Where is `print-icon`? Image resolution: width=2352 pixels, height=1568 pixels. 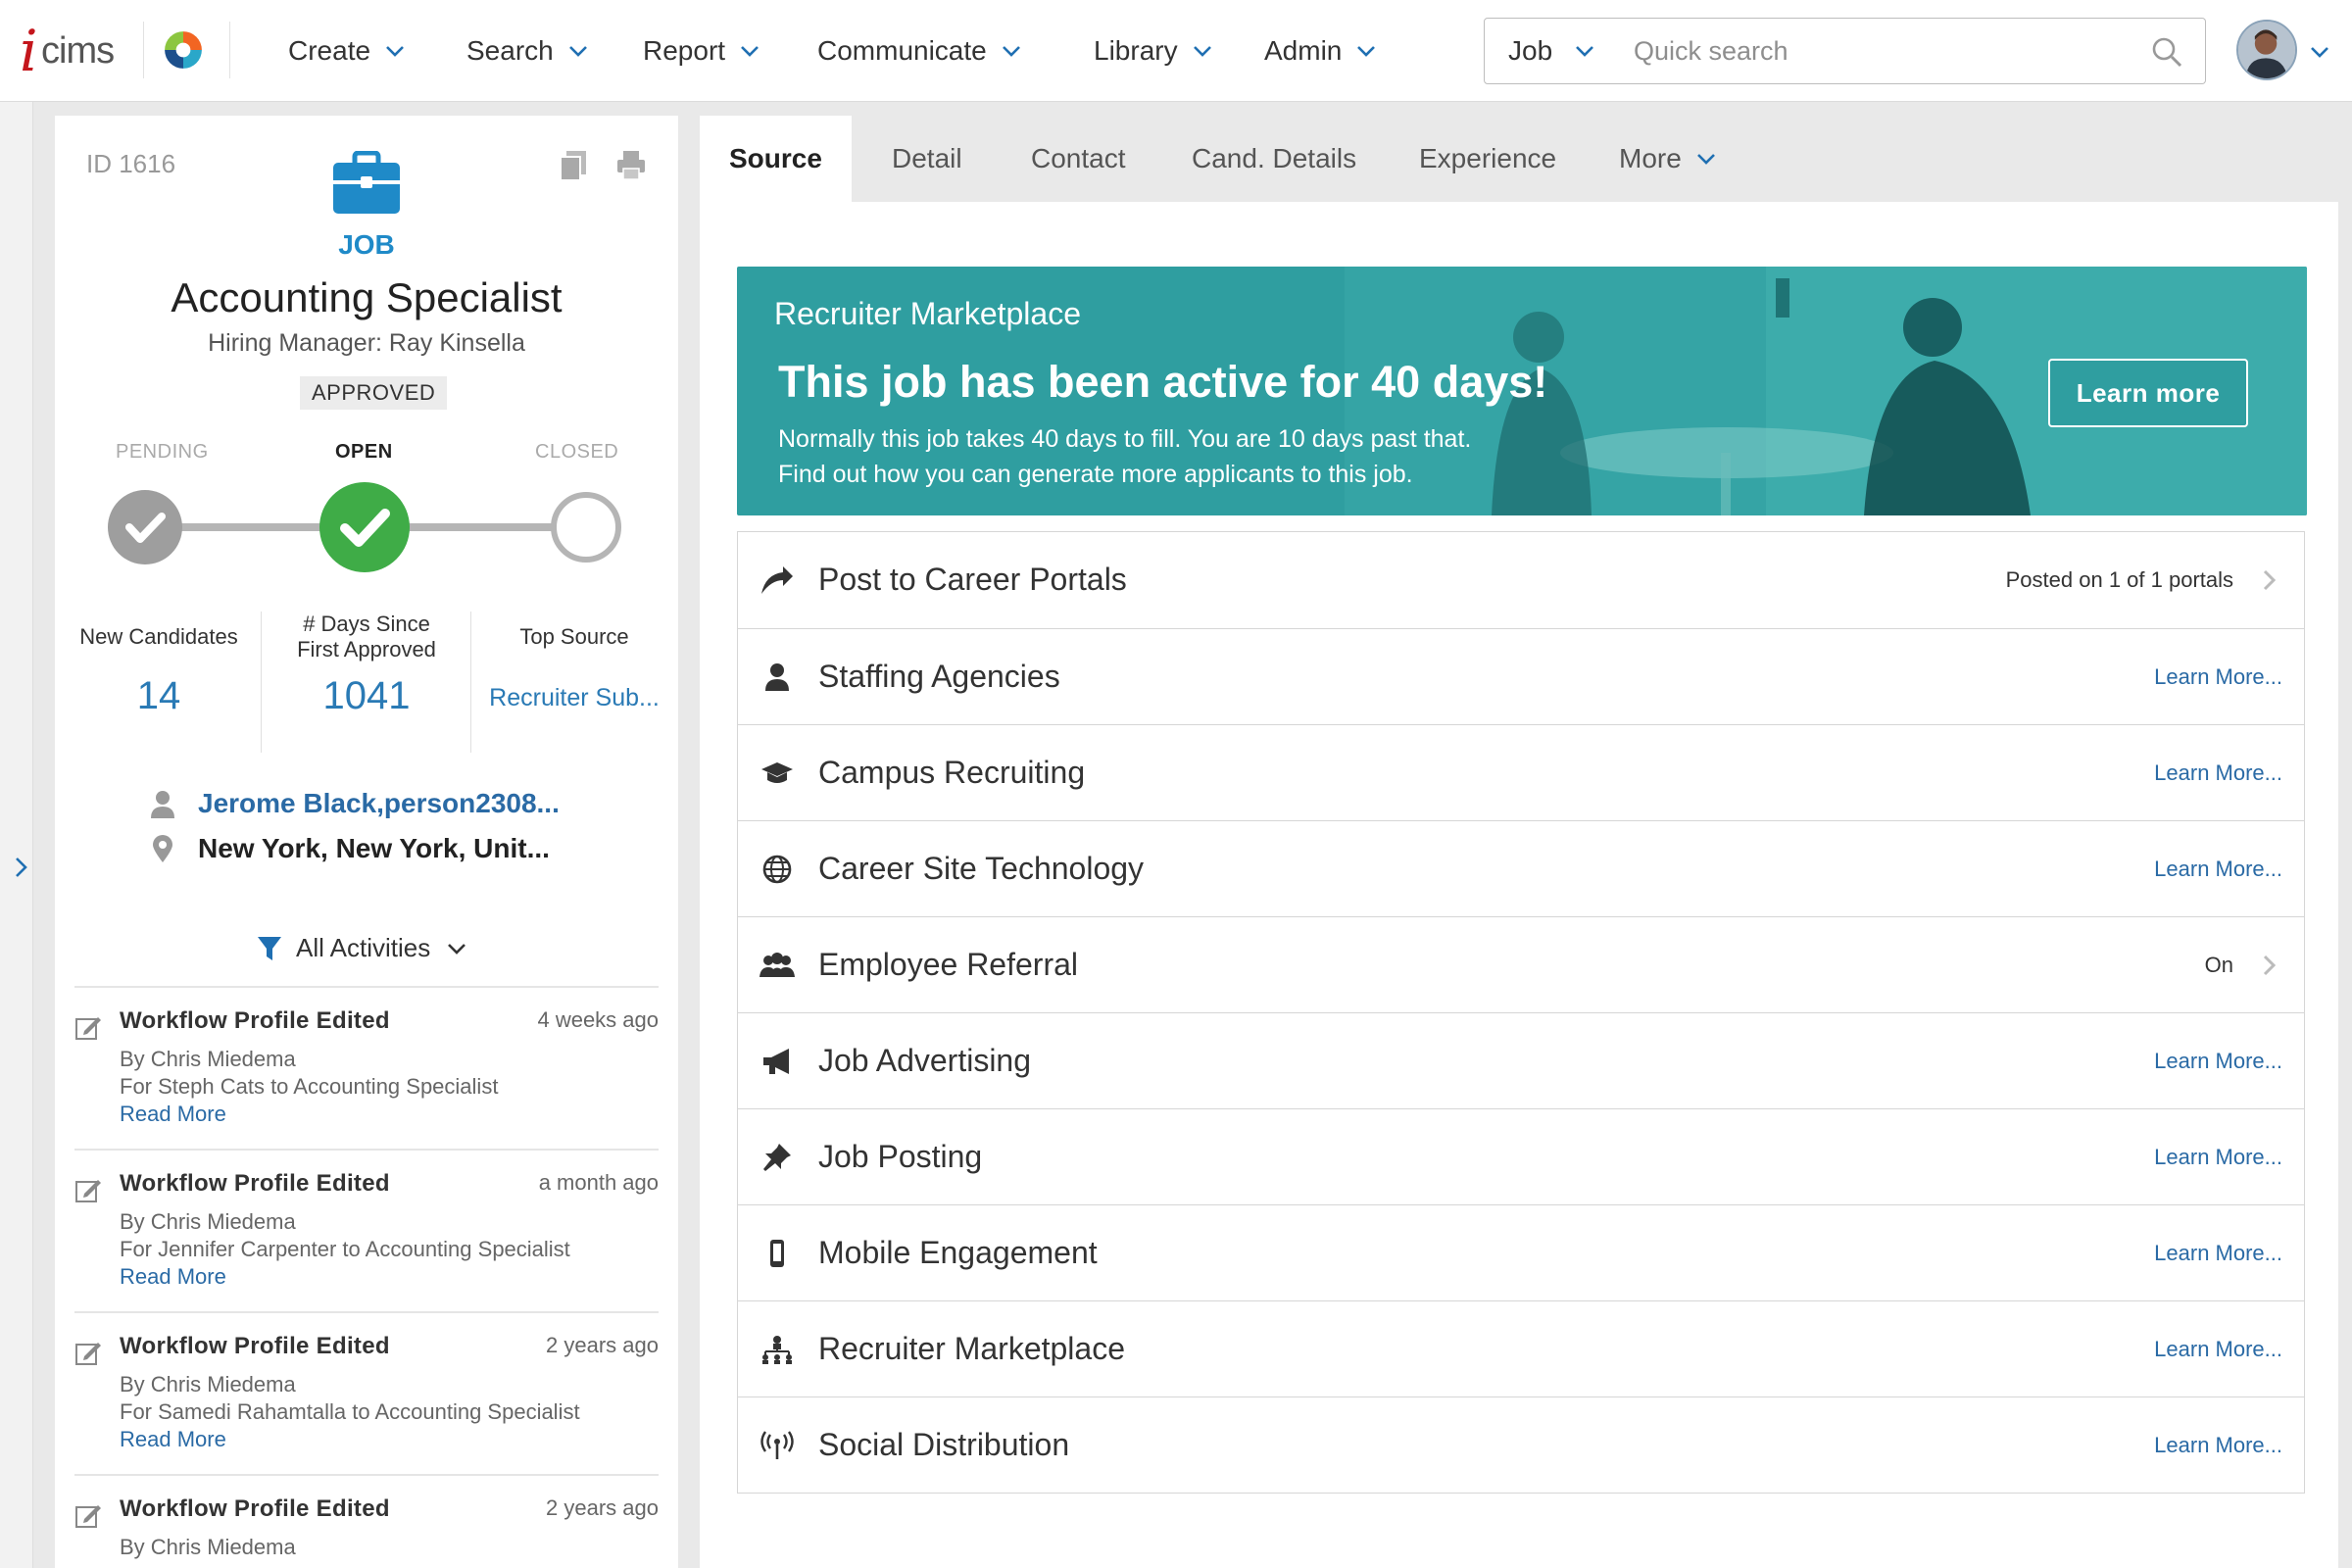
print-icon is located at coordinates (631, 164).